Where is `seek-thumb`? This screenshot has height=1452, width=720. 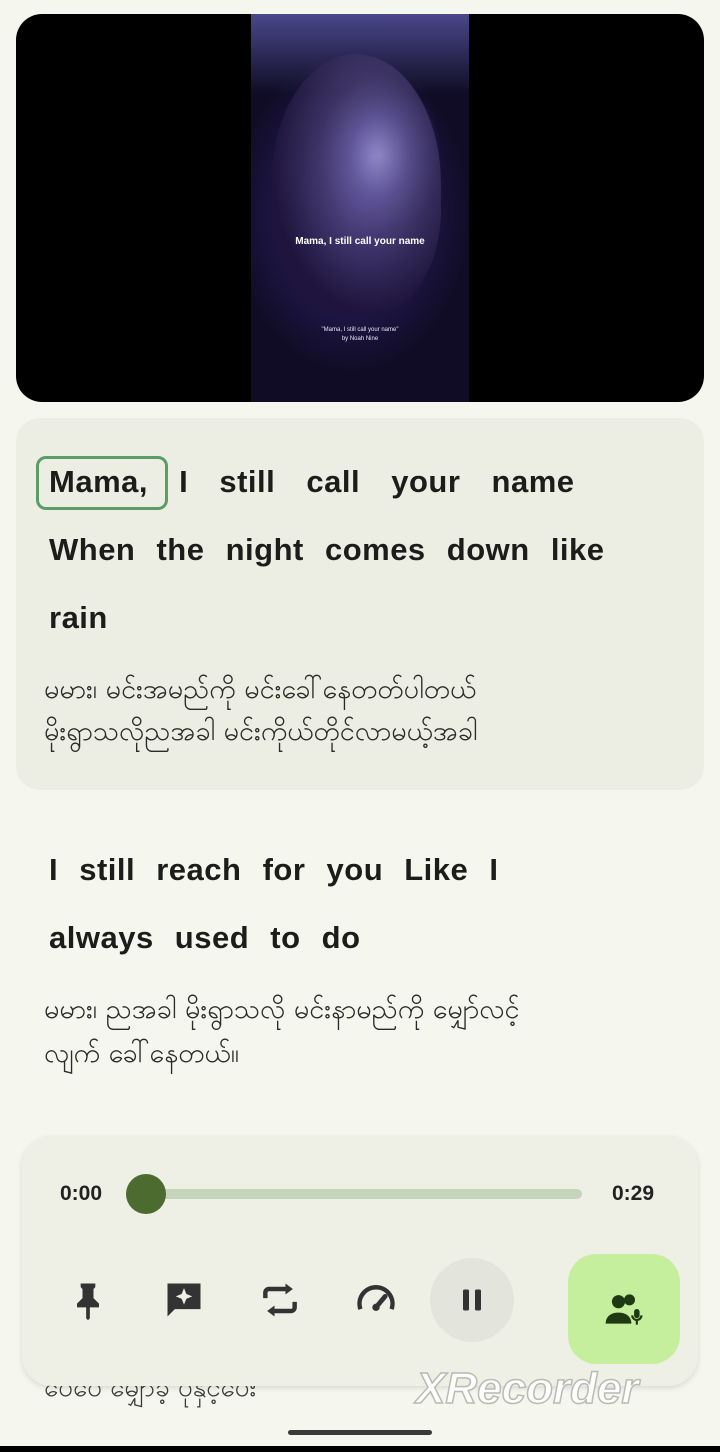 seek-thumb is located at coordinates (146, 1194).